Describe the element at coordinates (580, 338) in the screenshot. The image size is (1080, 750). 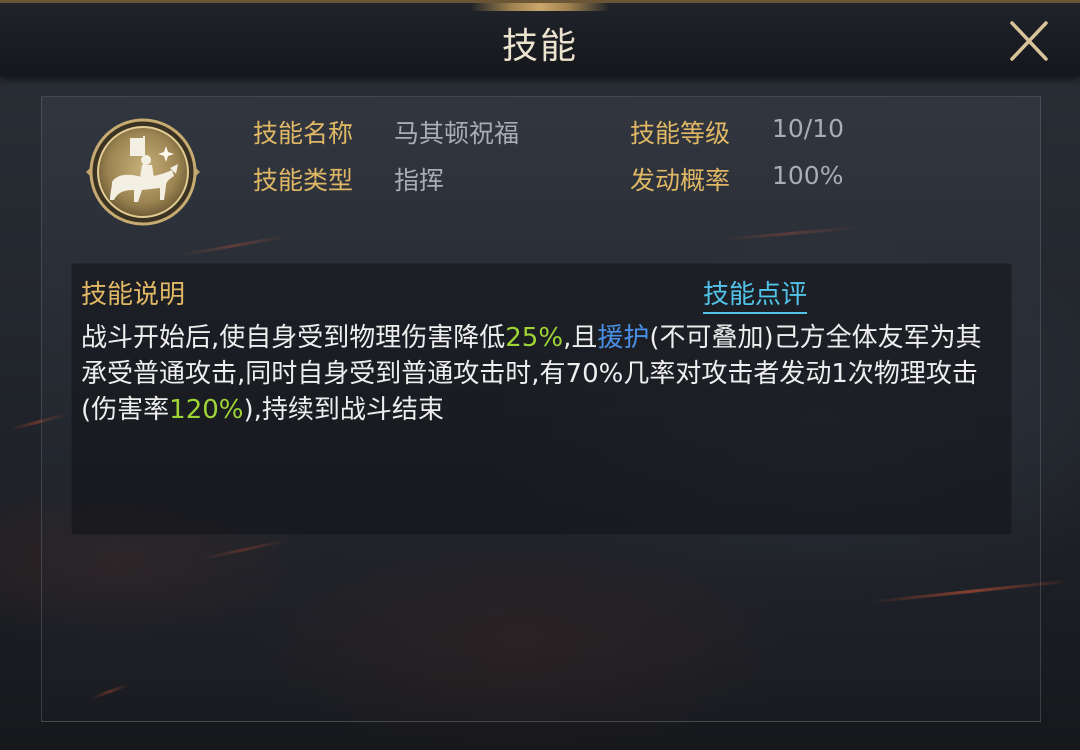
I see `desc-segment: ,且` at that location.